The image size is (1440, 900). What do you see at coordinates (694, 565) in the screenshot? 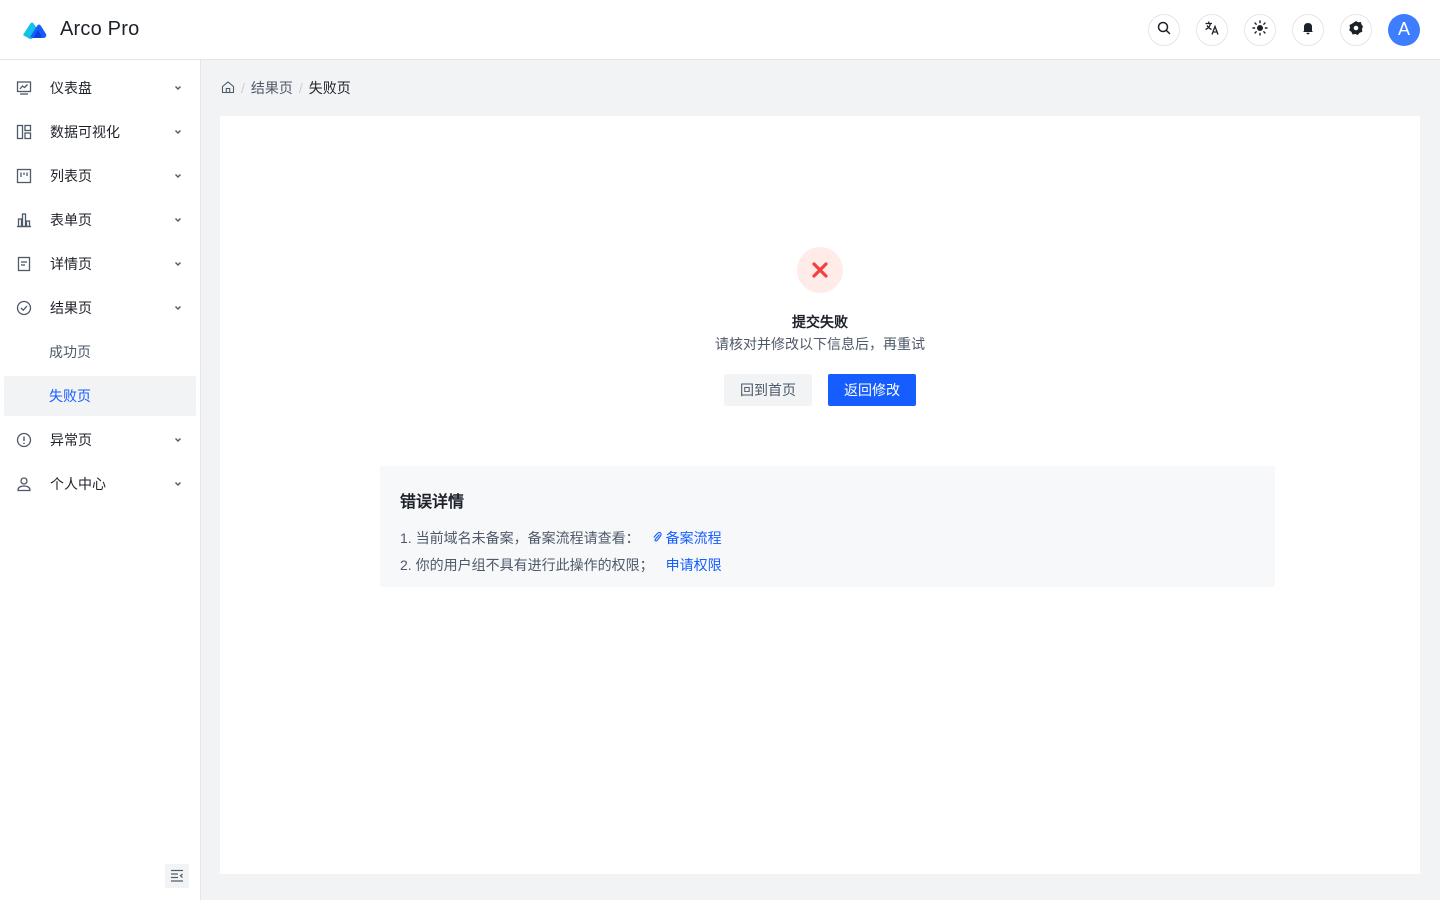
I see `apply-permission-link: 申请权限` at bounding box center [694, 565].